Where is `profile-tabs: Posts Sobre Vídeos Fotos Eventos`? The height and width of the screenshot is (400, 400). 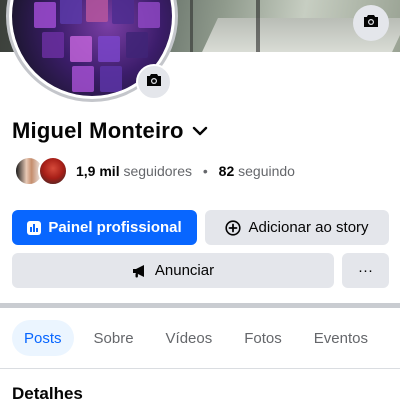 profile-tabs: Posts Sobre Vídeos Fotos Eventos is located at coordinates (200, 338).